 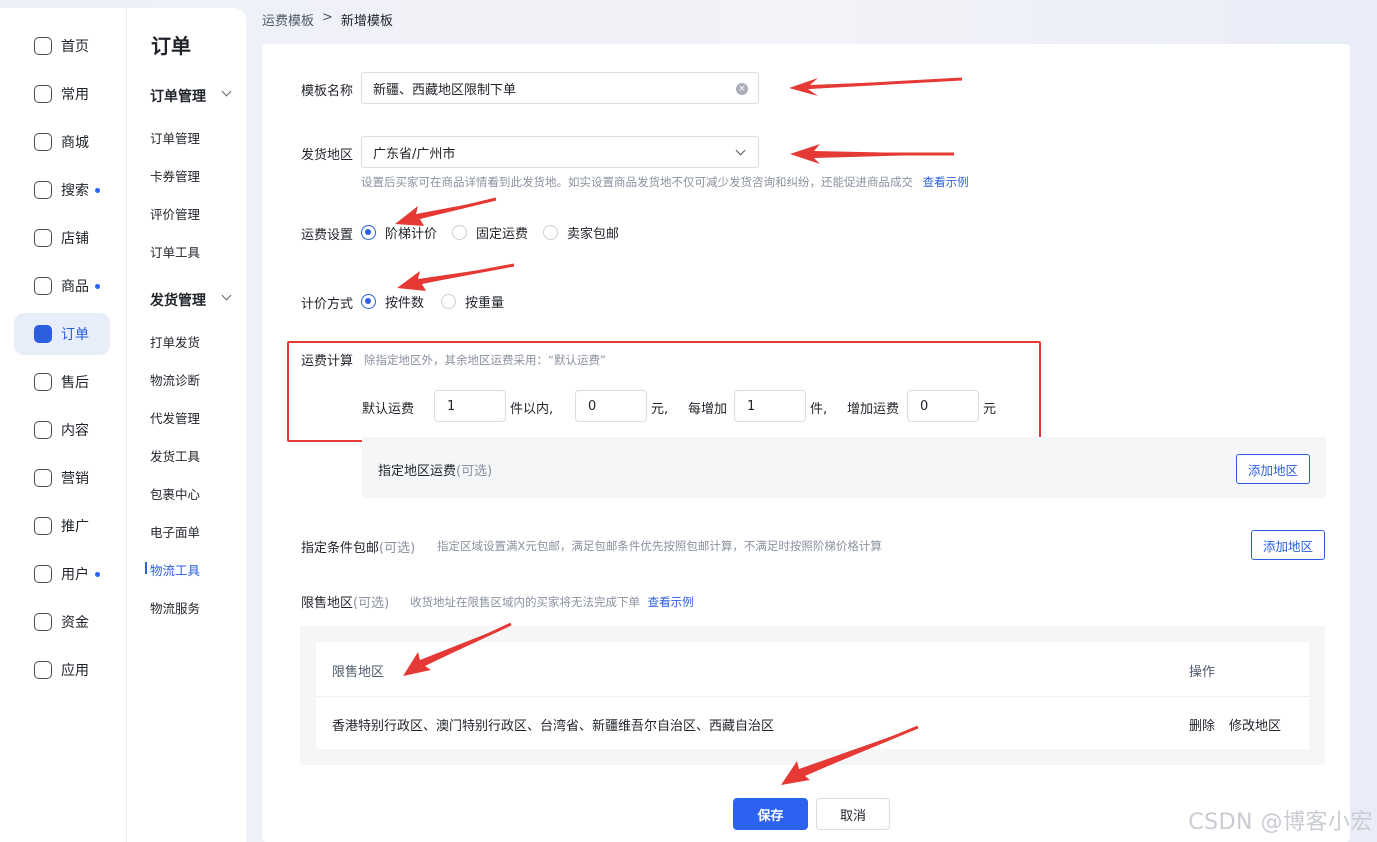 What do you see at coordinates (1202, 724) in the screenshot?
I see `delete-link: 删除` at bounding box center [1202, 724].